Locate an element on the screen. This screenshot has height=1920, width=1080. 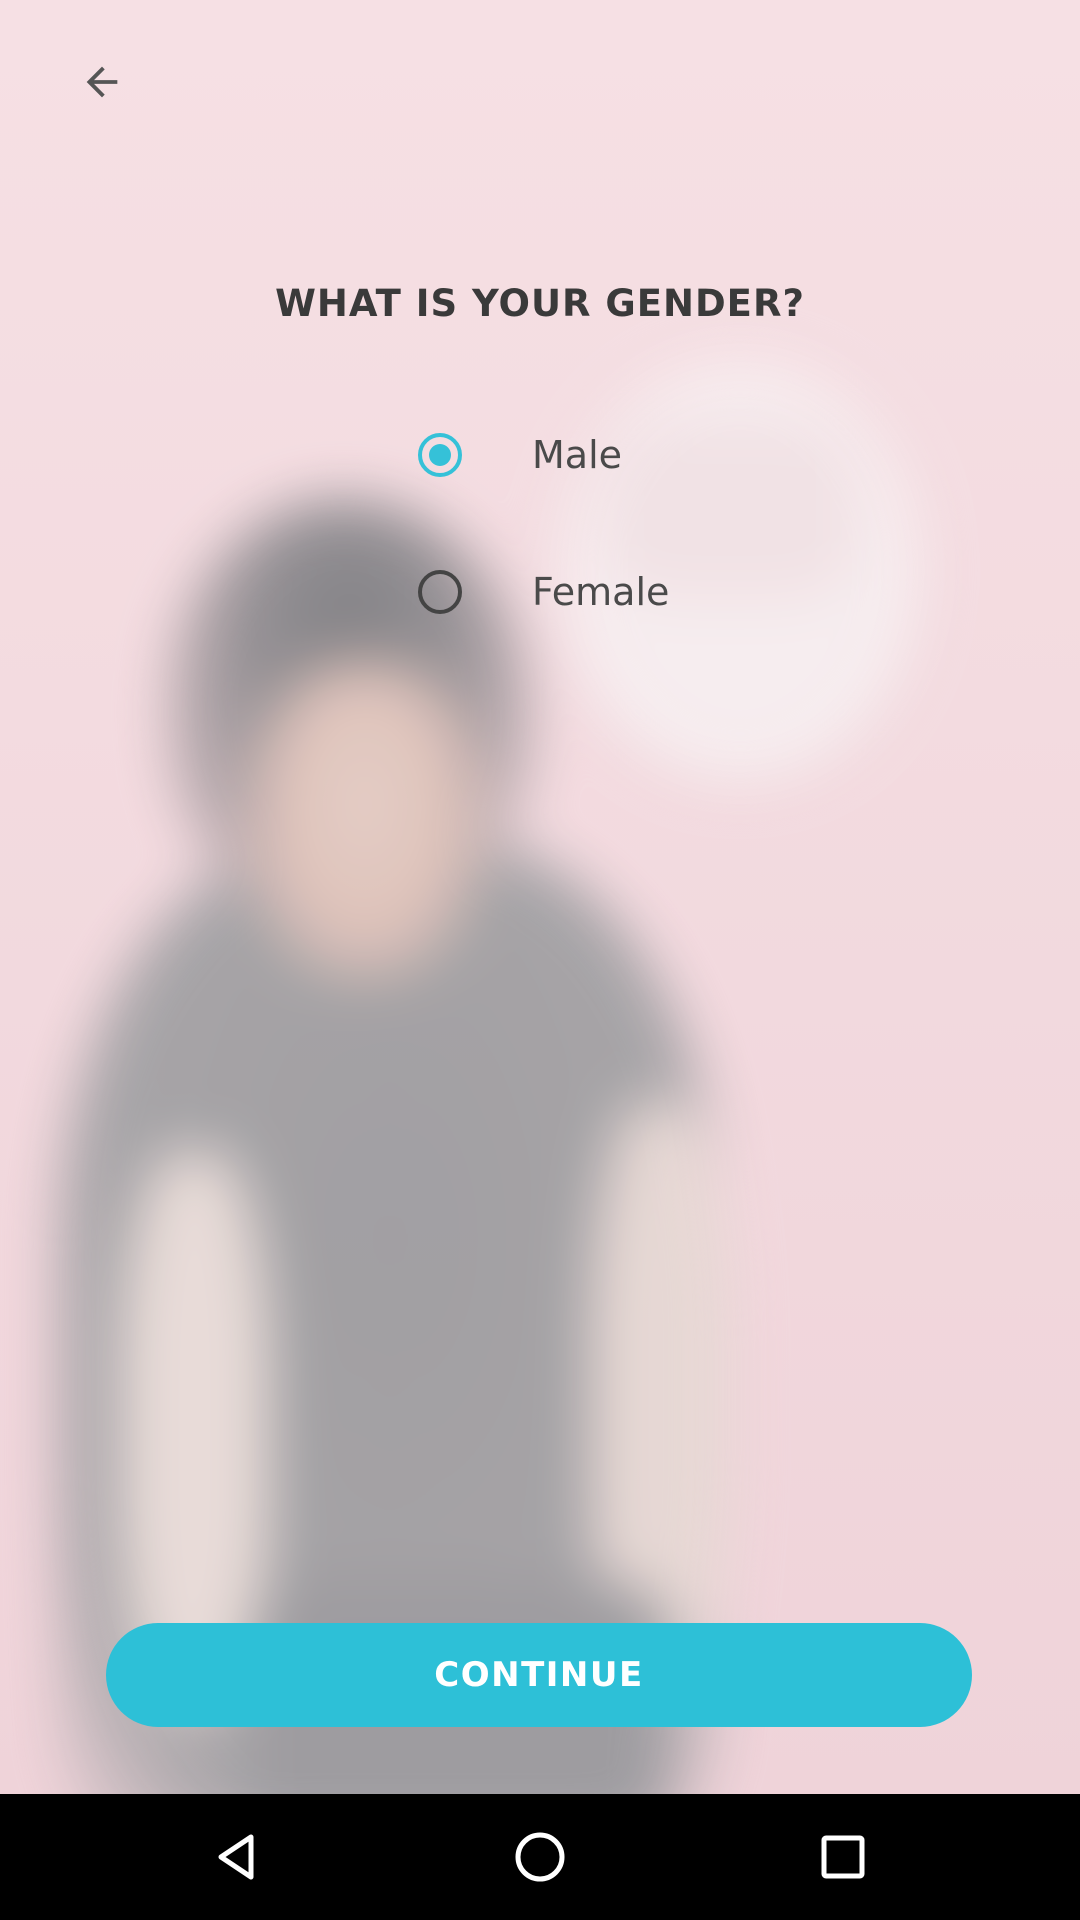
system-home-button is located at coordinates (540, 1857).